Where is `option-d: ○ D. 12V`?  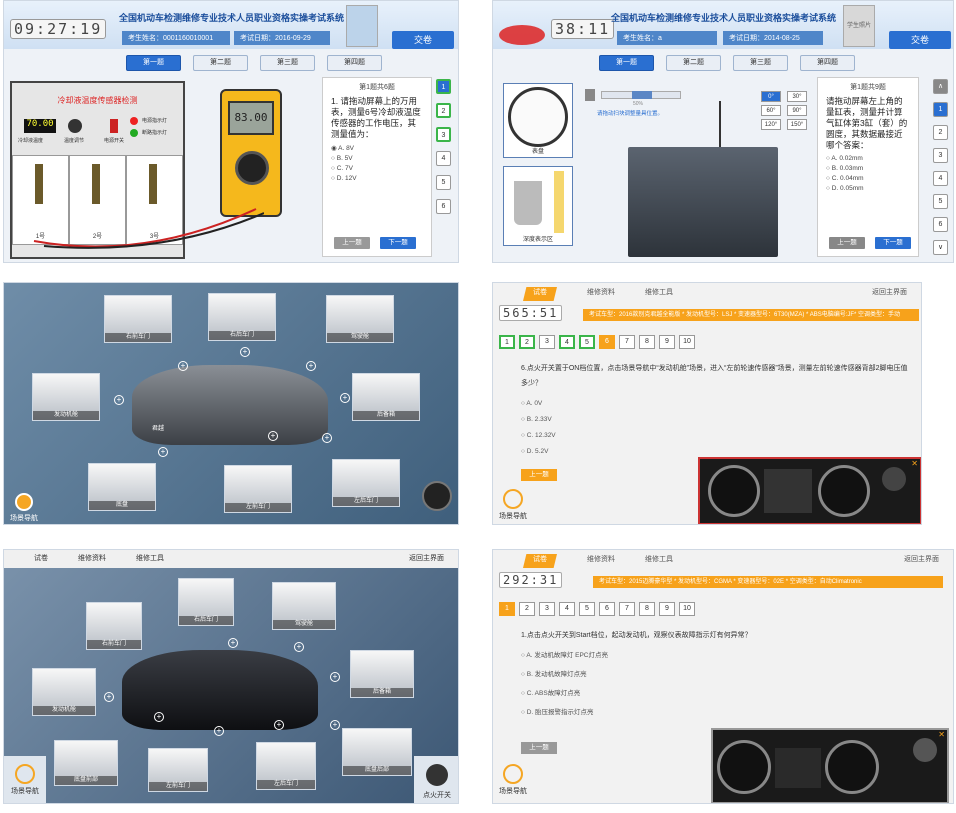 option-d: ○ D. 12V is located at coordinates (377, 178).